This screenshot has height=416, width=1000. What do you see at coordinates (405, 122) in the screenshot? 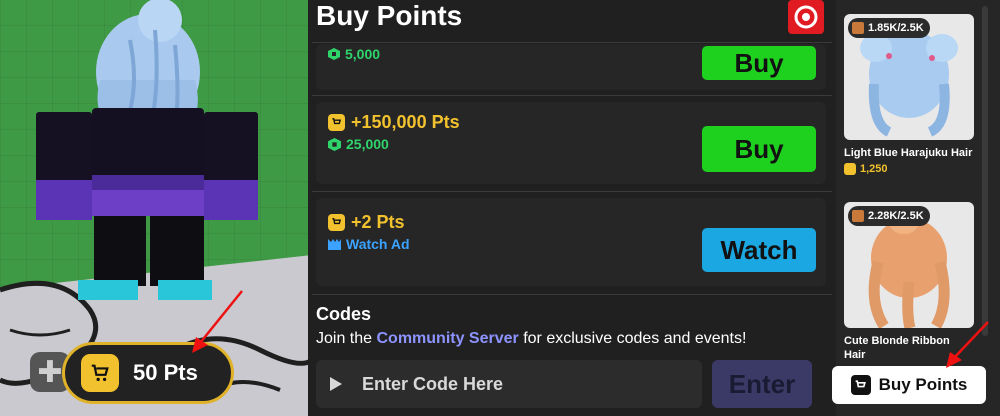
I see `offer-amount-value: +150,000 Pts` at bounding box center [405, 122].